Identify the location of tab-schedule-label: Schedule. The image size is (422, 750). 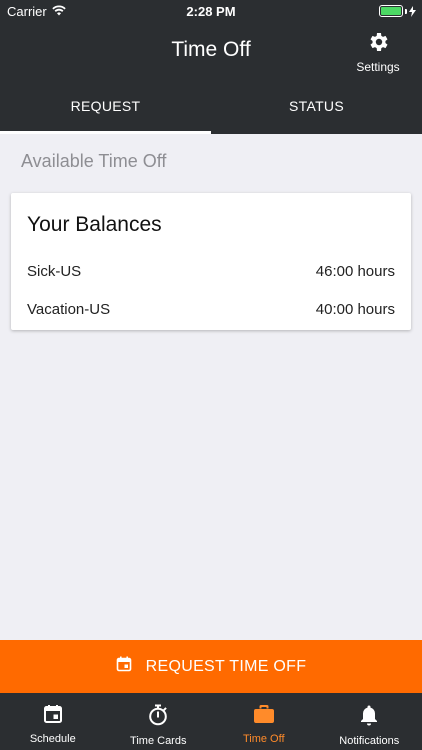
(52, 739).